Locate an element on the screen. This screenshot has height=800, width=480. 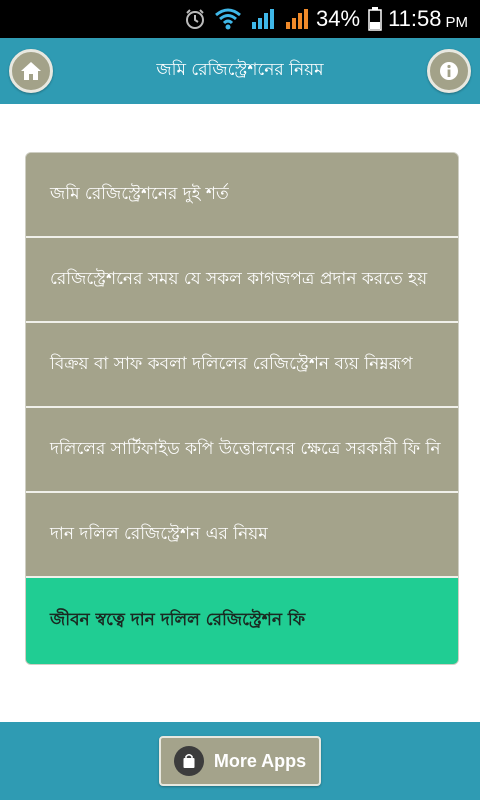
list-item: দান দলিল রেজিস্ট্রেশন এর নিয়ম is located at coordinates (242, 535).